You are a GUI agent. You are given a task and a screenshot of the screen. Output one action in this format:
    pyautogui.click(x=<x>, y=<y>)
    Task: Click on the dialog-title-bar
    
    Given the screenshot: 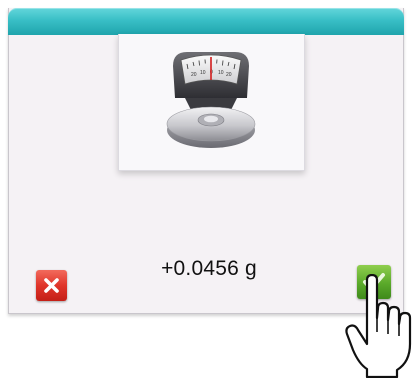 What is the action you would take?
    pyautogui.click(x=206, y=21)
    